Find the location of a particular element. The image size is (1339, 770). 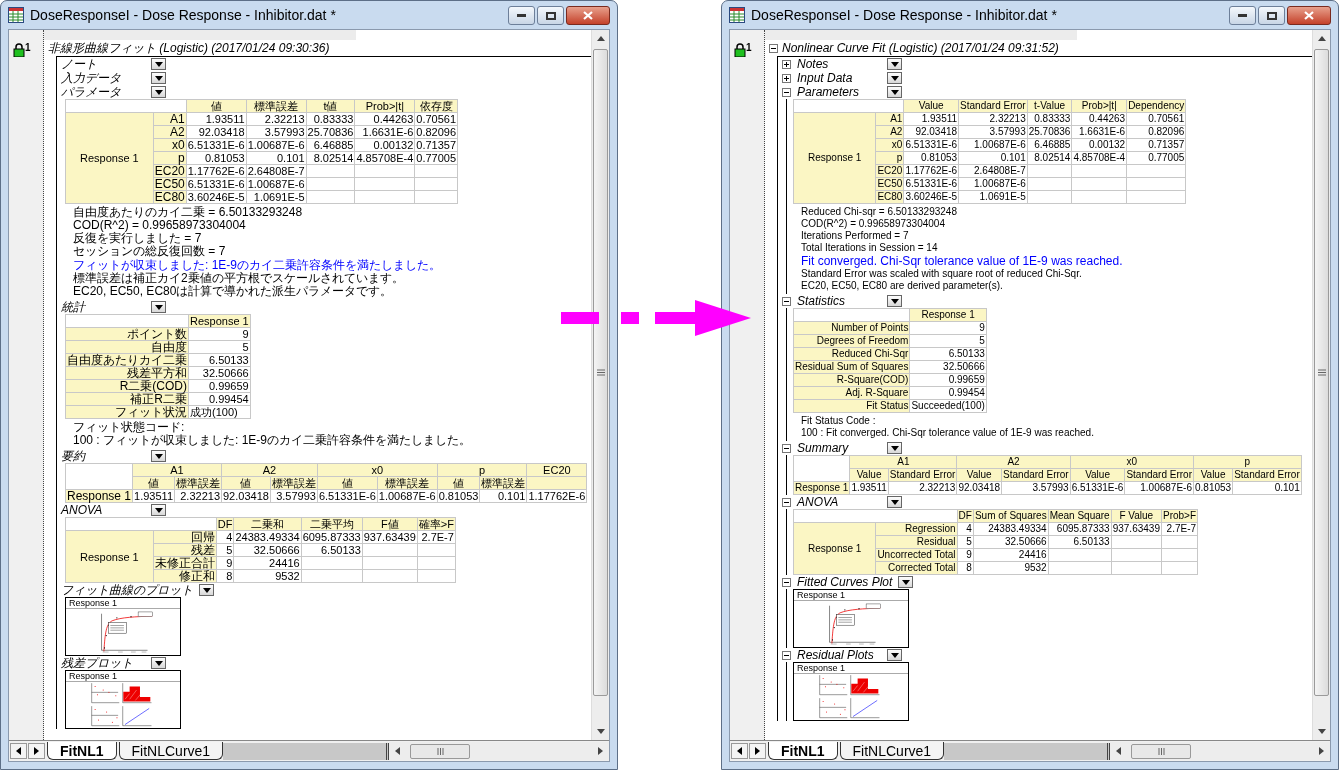

section-title: Notes is located at coordinates (813, 64).